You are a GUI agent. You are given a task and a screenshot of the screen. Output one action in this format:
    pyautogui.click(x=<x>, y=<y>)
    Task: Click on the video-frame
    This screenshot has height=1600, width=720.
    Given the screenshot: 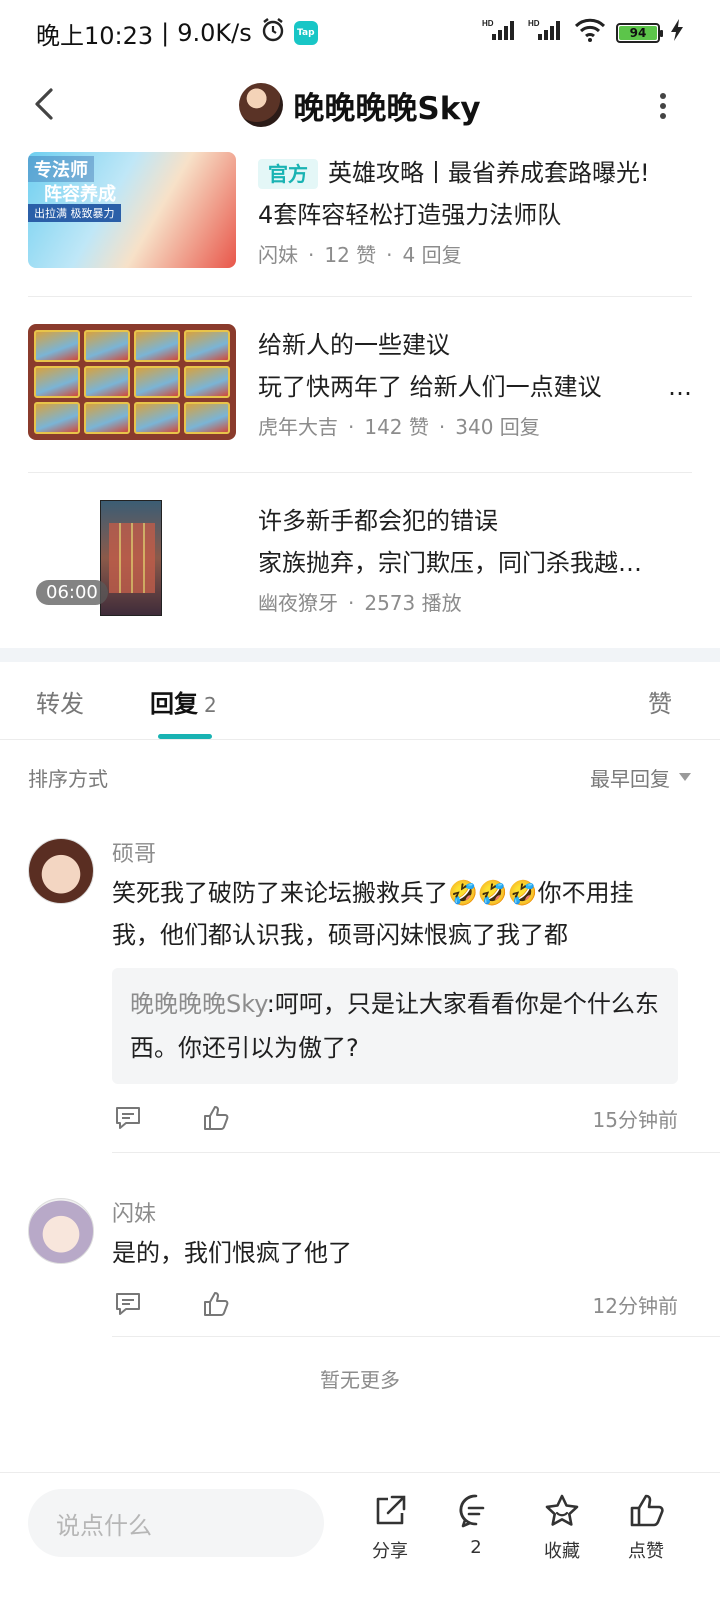 What is the action you would take?
    pyautogui.click(x=131, y=558)
    